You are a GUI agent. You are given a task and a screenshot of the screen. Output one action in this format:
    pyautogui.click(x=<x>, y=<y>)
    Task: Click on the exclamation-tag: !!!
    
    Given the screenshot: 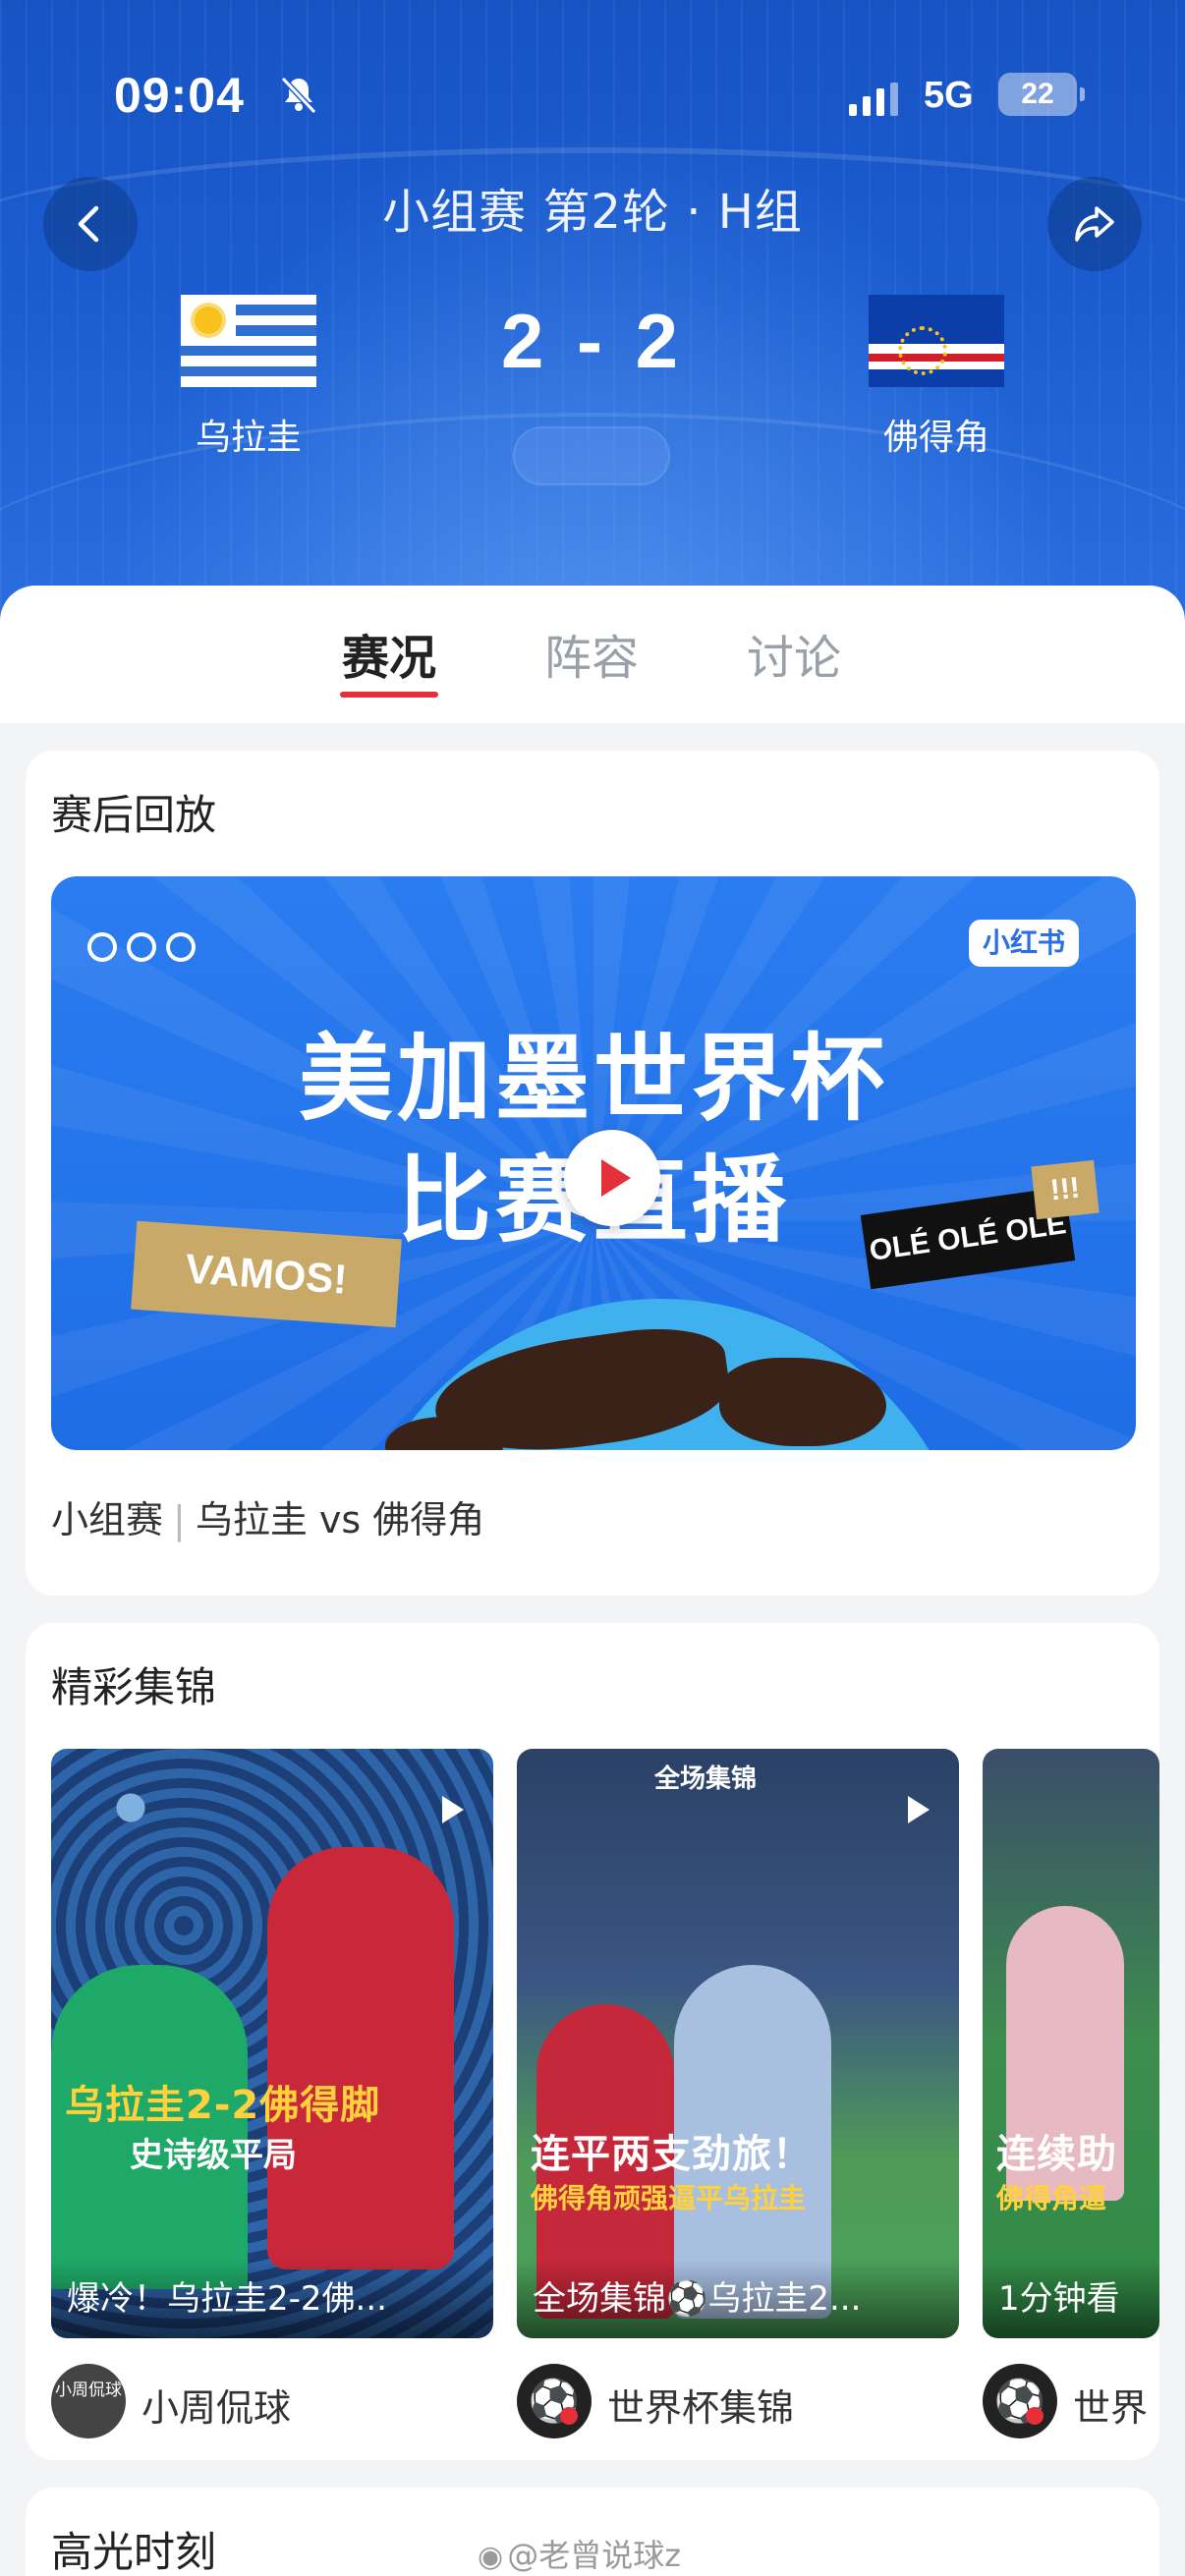 What is the action you would take?
    pyautogui.click(x=1065, y=1189)
    